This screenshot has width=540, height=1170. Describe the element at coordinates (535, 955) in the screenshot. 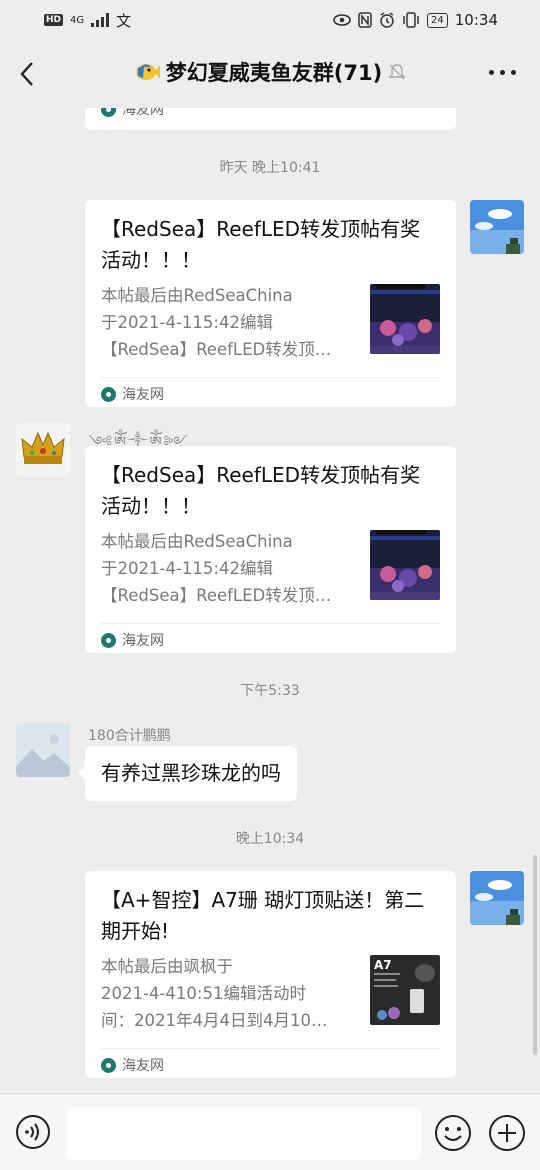

I see `scrollbar` at that location.